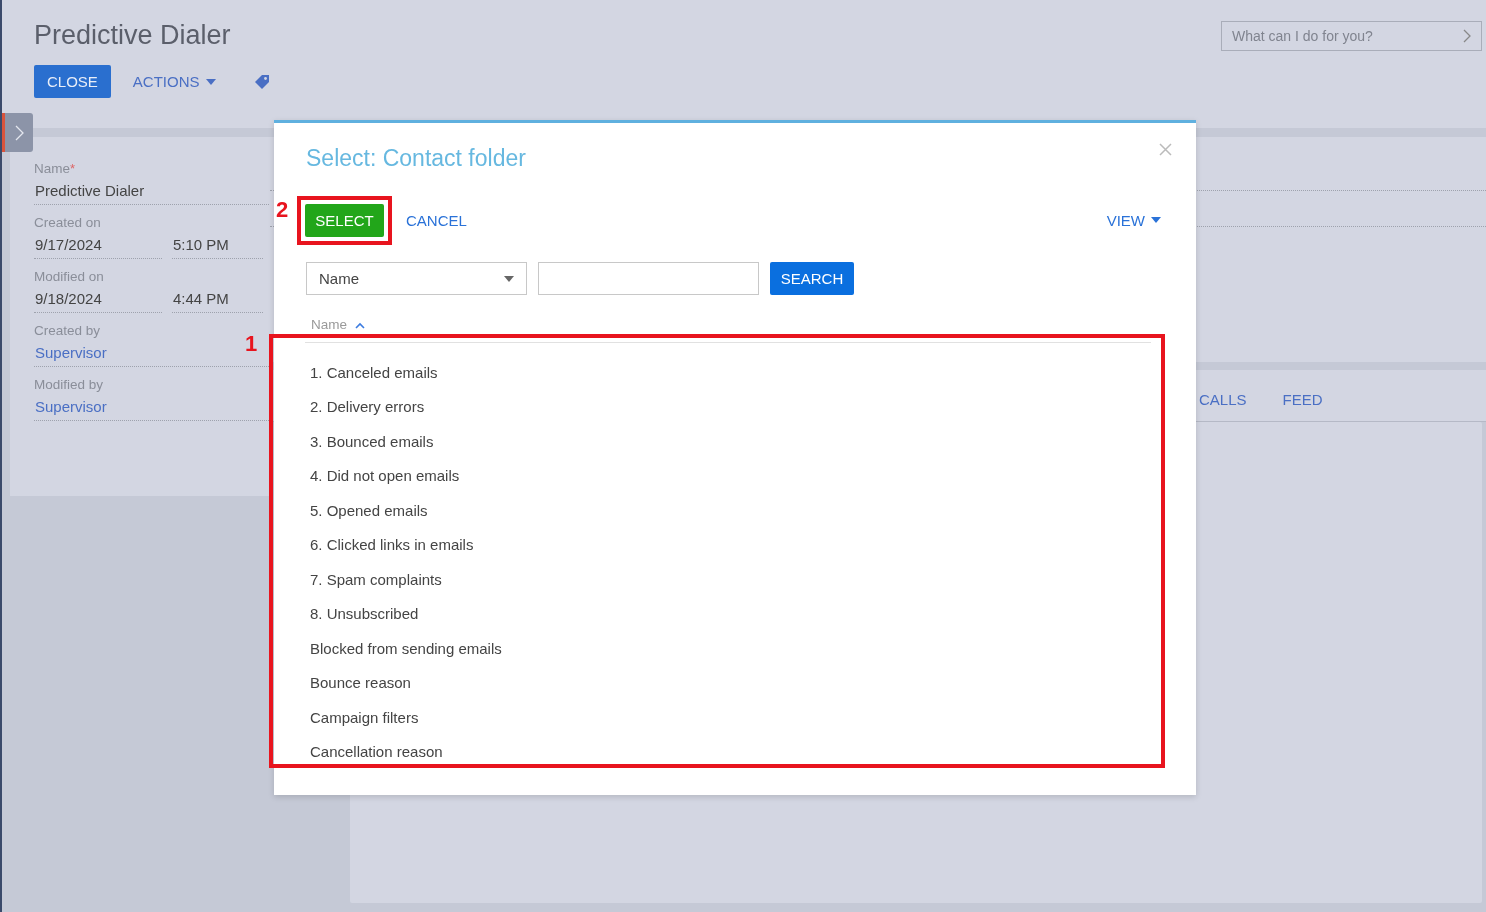 The height and width of the screenshot is (912, 1486). Describe the element at coordinates (436, 220) in the screenshot. I see `cancel-button: CANCEL` at that location.